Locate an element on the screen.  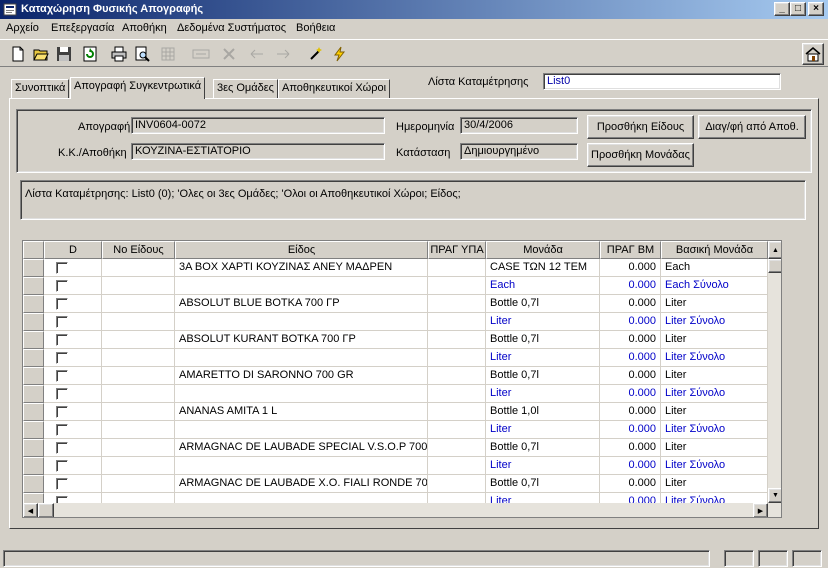
vertical-scrollbar: ▲ ▼ is located at coordinates (774, 372).